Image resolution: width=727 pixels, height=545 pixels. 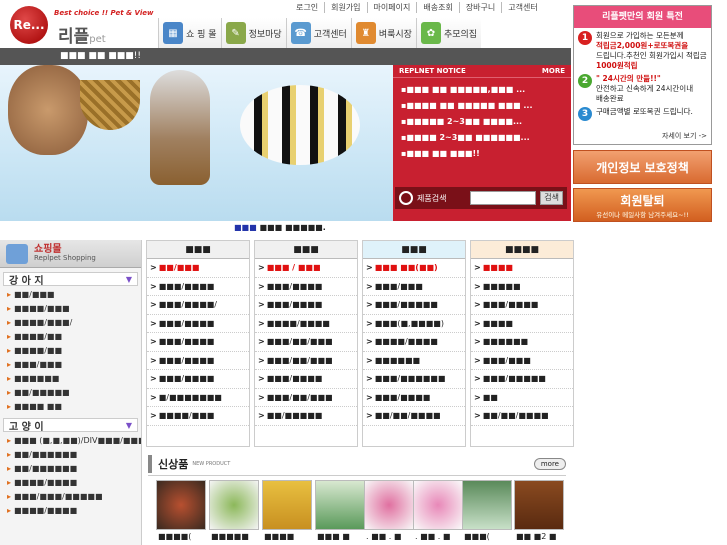 I want to click on brand-name: 리플pet, so click(x=82, y=34).